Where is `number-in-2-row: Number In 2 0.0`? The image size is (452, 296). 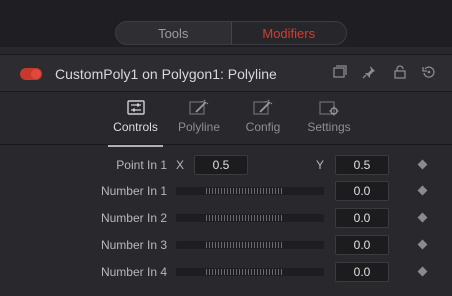 number-in-2-row: Number In 2 0.0 is located at coordinates (226, 218).